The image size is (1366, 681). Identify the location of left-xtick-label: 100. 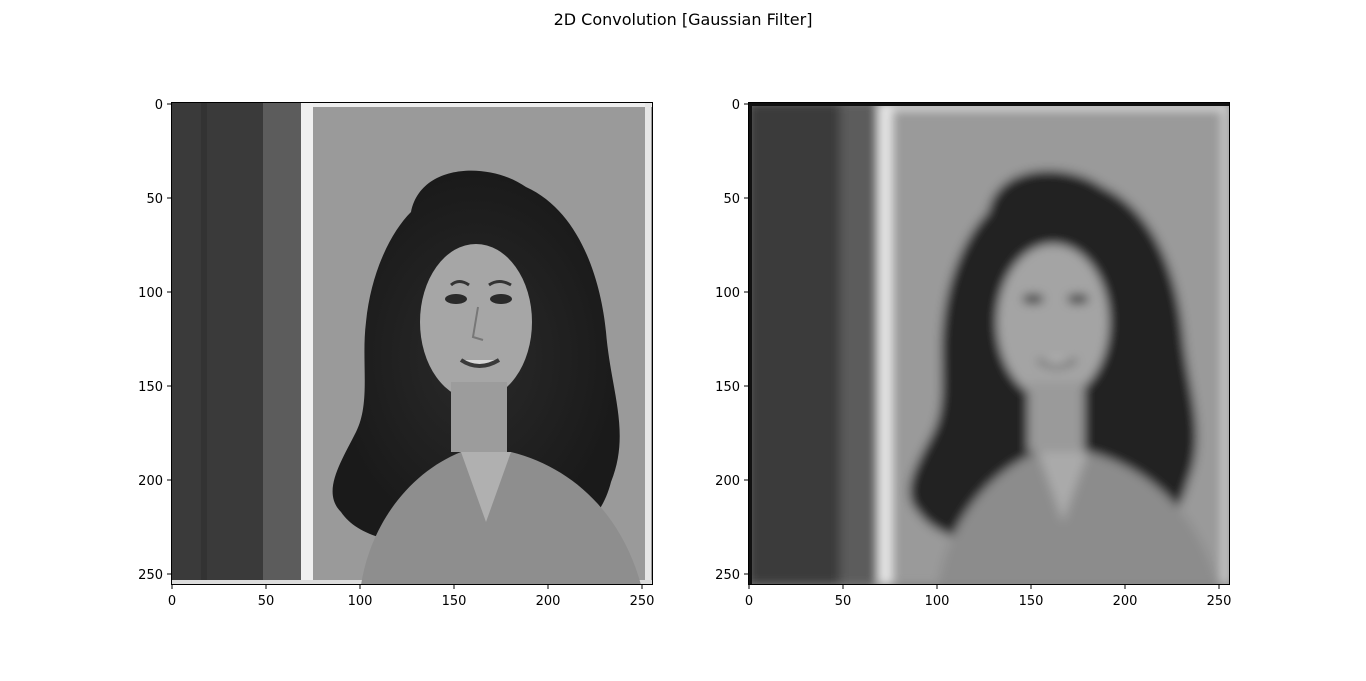
(360, 601).